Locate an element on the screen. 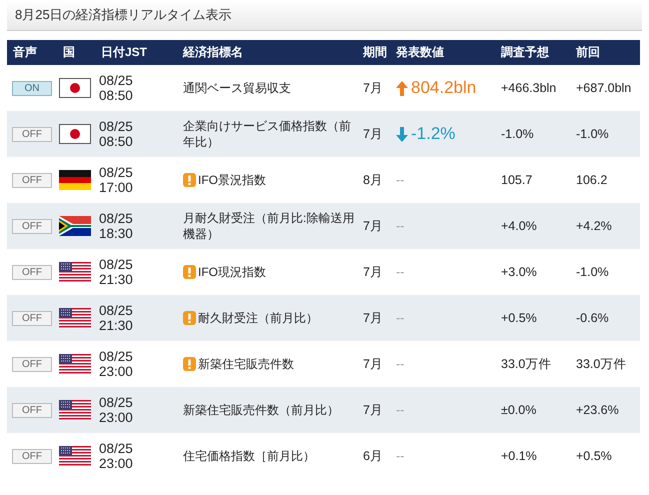  forecast-cell-text: +0.1% is located at coordinates (519, 456).